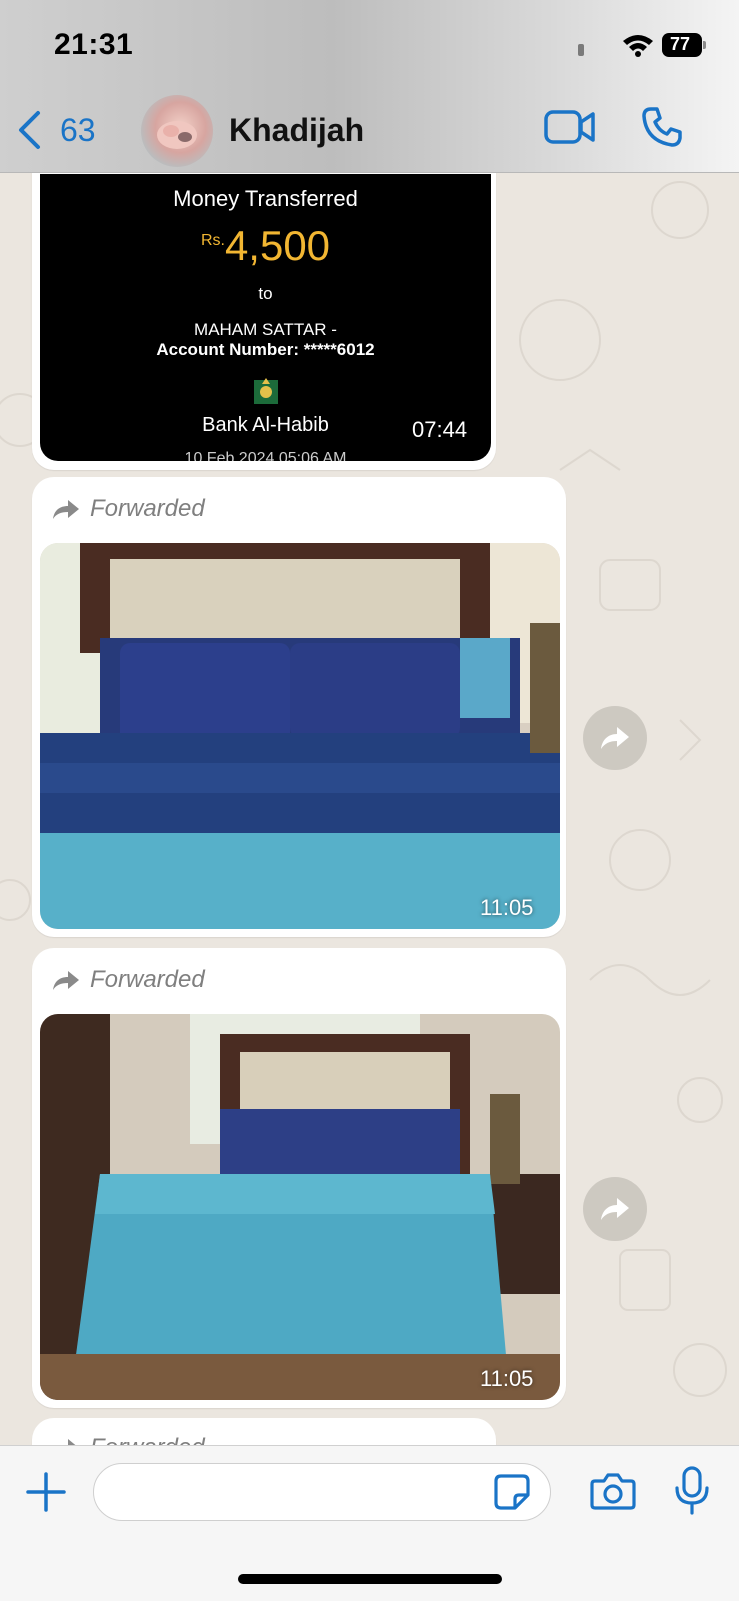 The height and width of the screenshot is (1601, 739). What do you see at coordinates (322, 1492) in the screenshot?
I see `message-input` at bounding box center [322, 1492].